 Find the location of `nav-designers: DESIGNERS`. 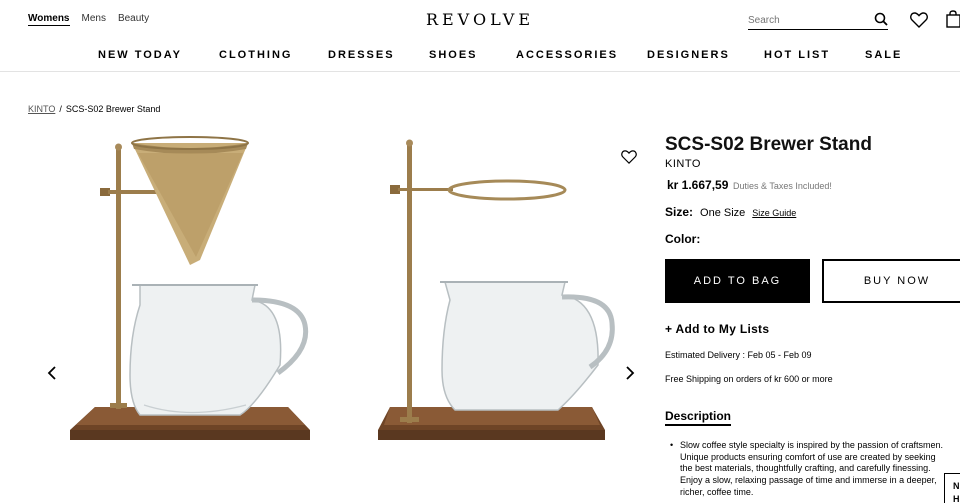

nav-designers: DESIGNERS is located at coordinates (688, 55).